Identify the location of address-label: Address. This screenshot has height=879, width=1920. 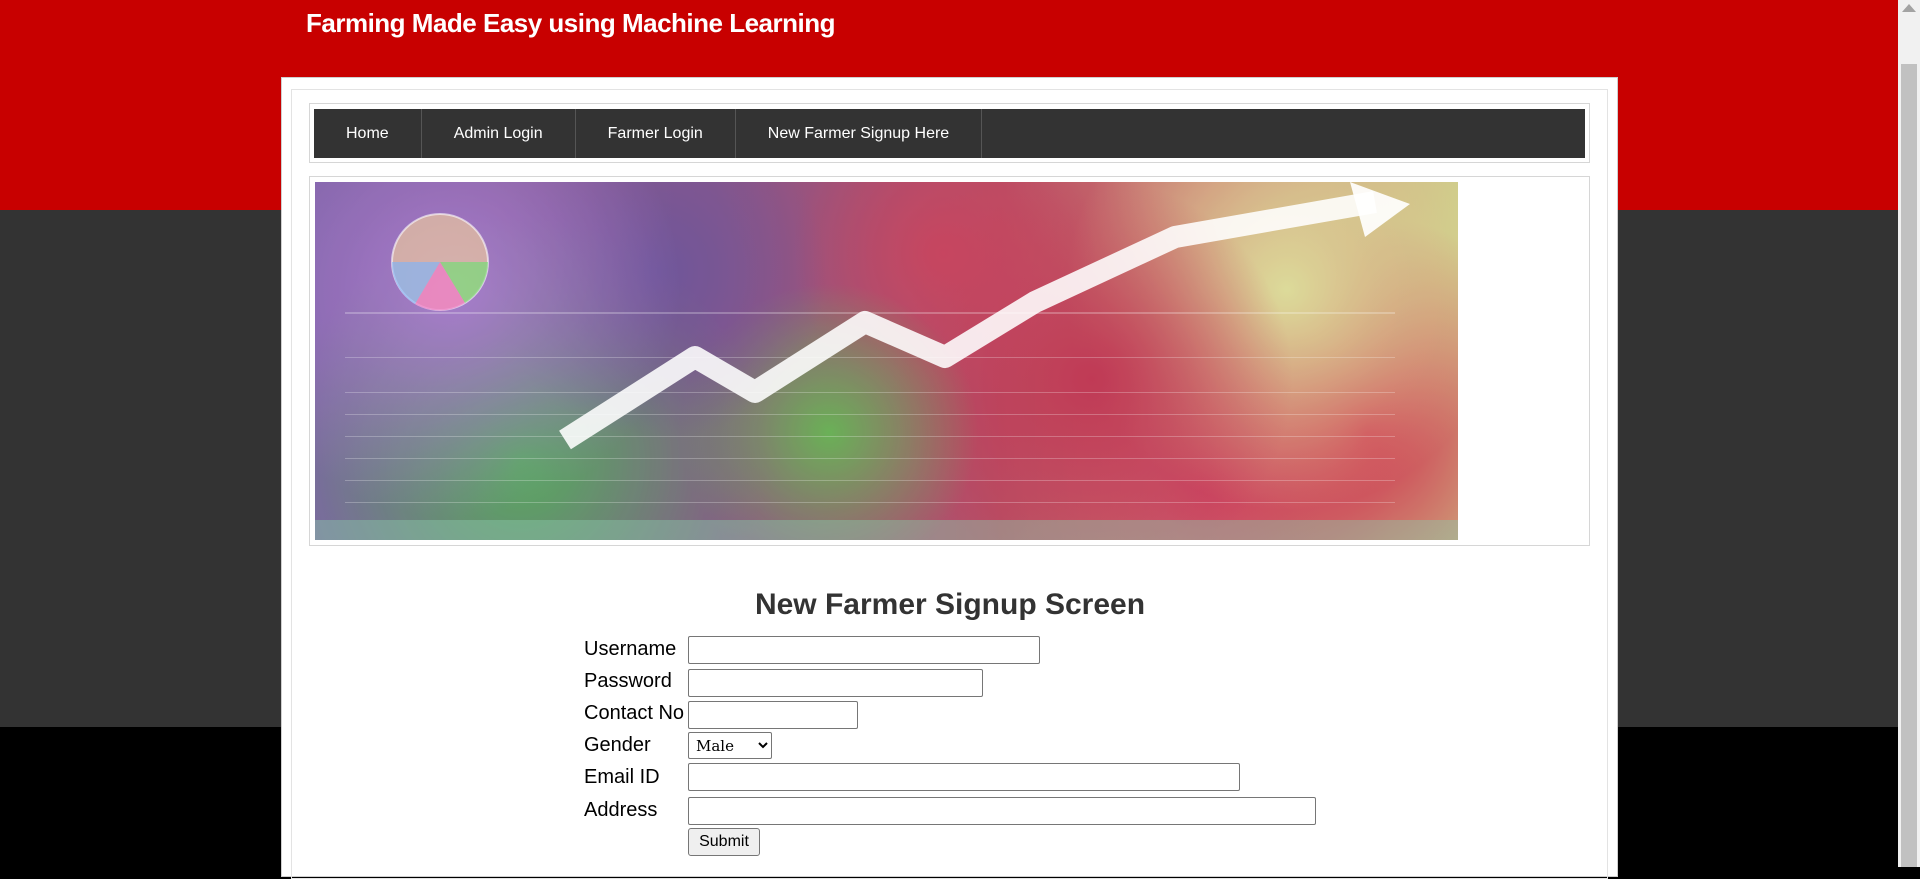
(621, 810).